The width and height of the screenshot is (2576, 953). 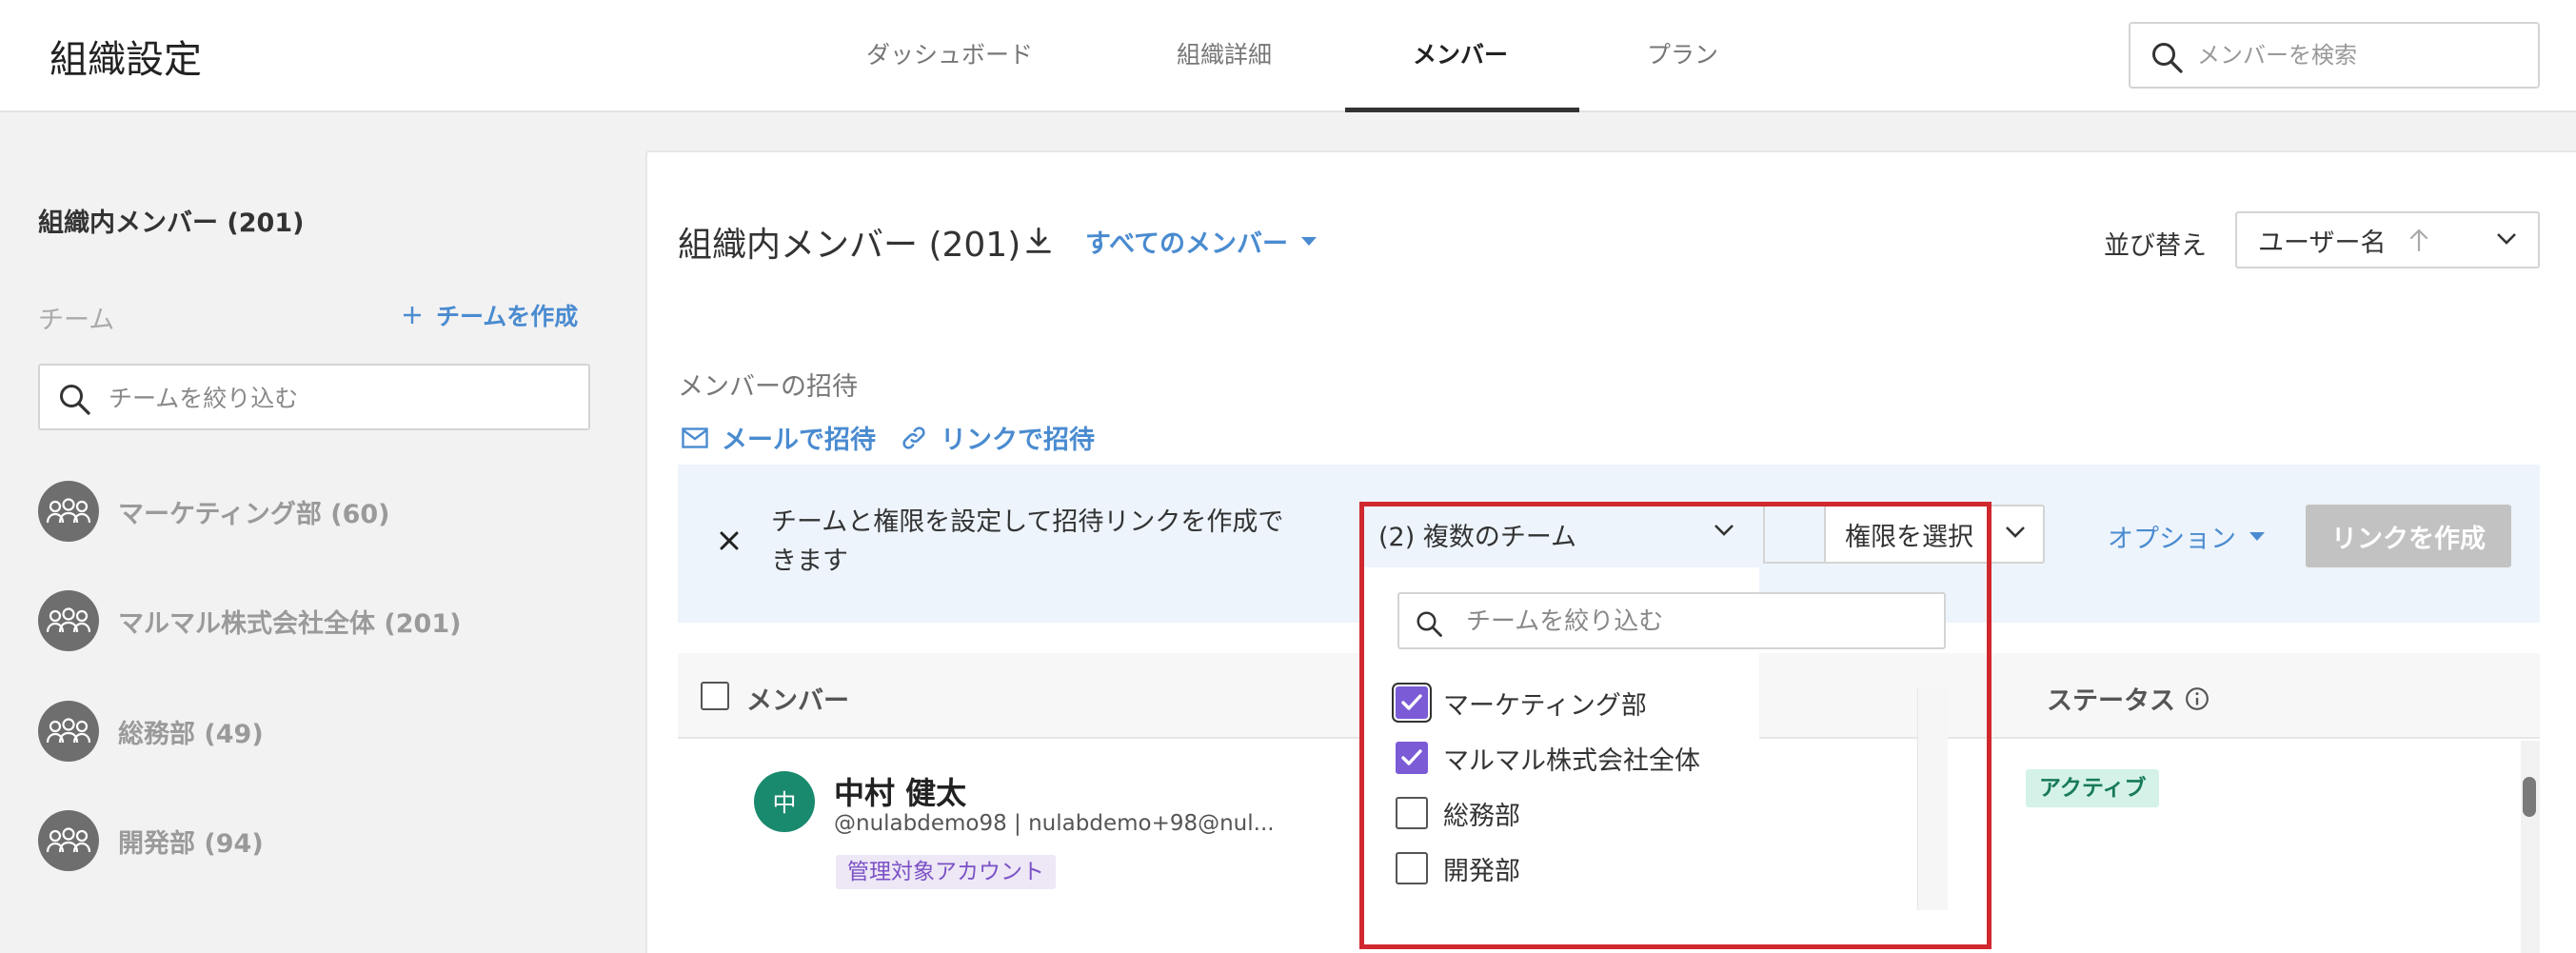 What do you see at coordinates (1545, 705) in the screenshot?
I see `option-label: マーケティング部` at bounding box center [1545, 705].